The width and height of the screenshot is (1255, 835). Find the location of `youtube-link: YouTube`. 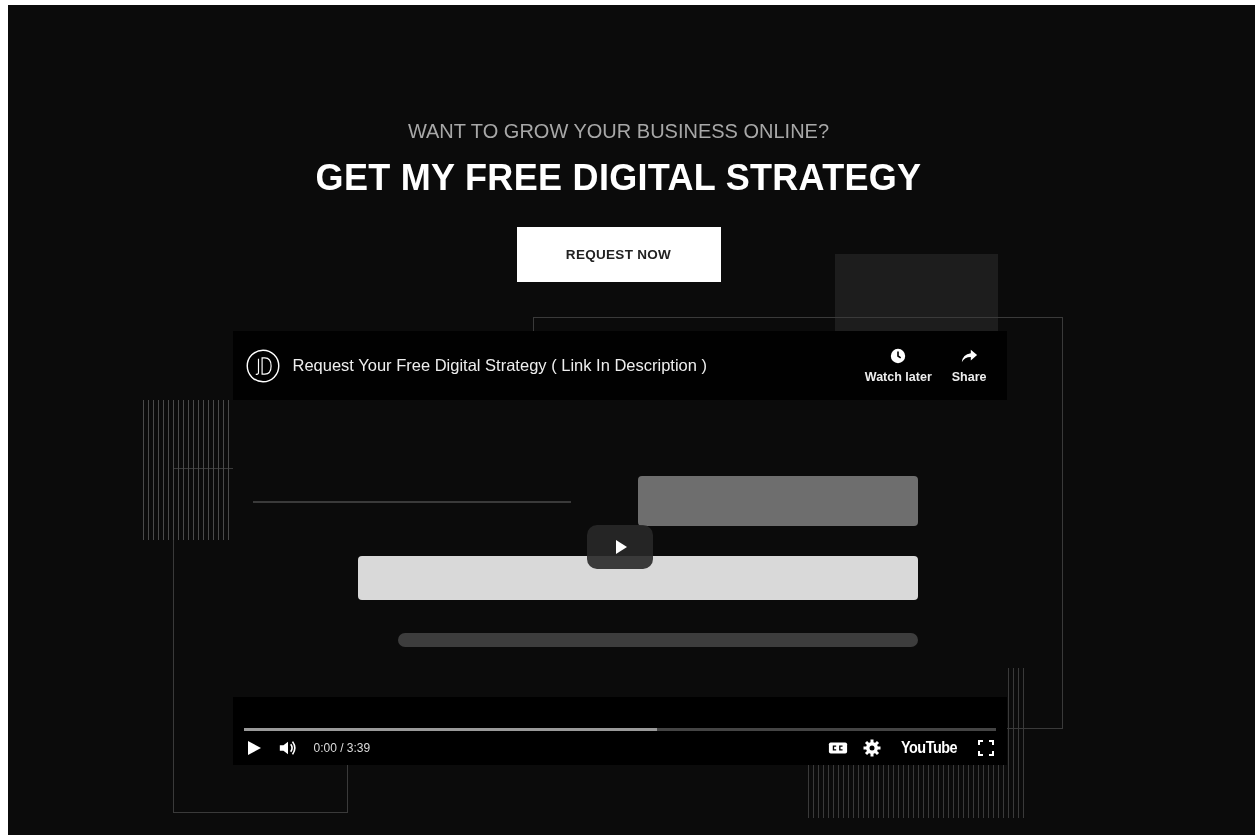

youtube-link: YouTube is located at coordinates (928, 748).